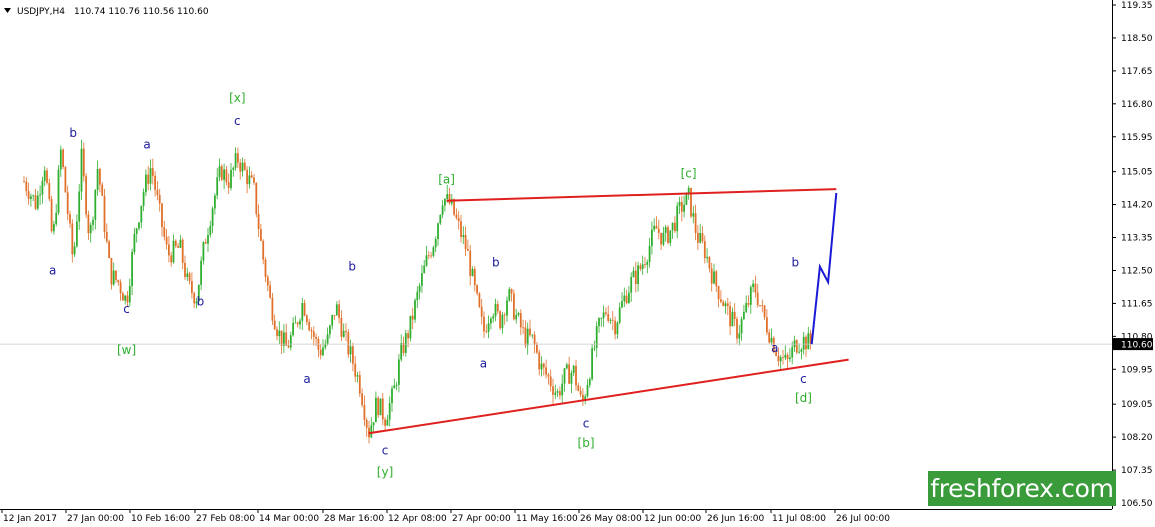 This screenshot has width=1155, height=527. What do you see at coordinates (795, 263) in the screenshot?
I see `wave-label: b` at bounding box center [795, 263].